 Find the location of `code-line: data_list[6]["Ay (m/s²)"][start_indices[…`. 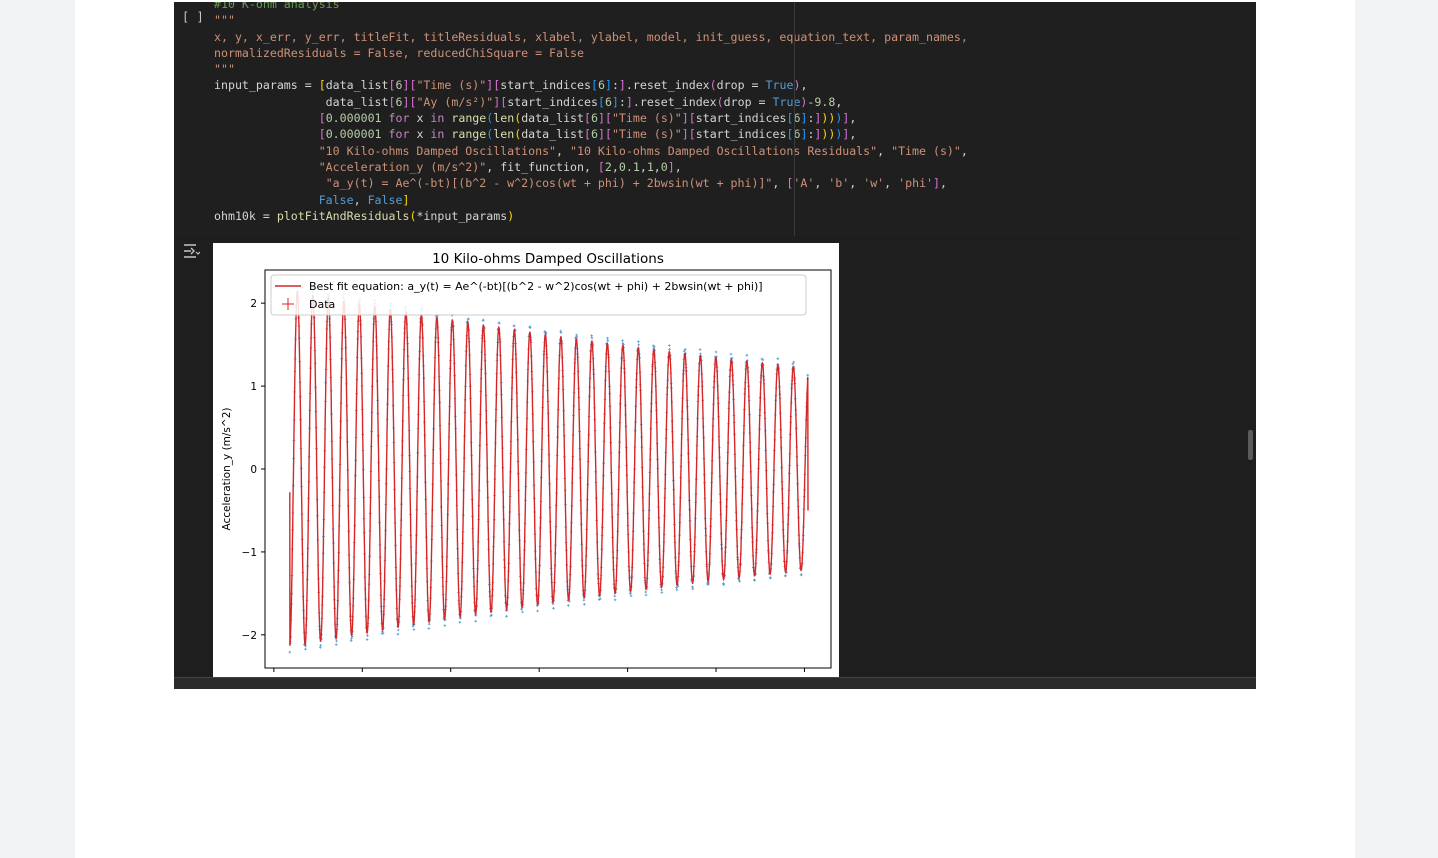

code-line: data_list[6]["Ay (m/s²)"][start_indices[… is located at coordinates (591, 102).